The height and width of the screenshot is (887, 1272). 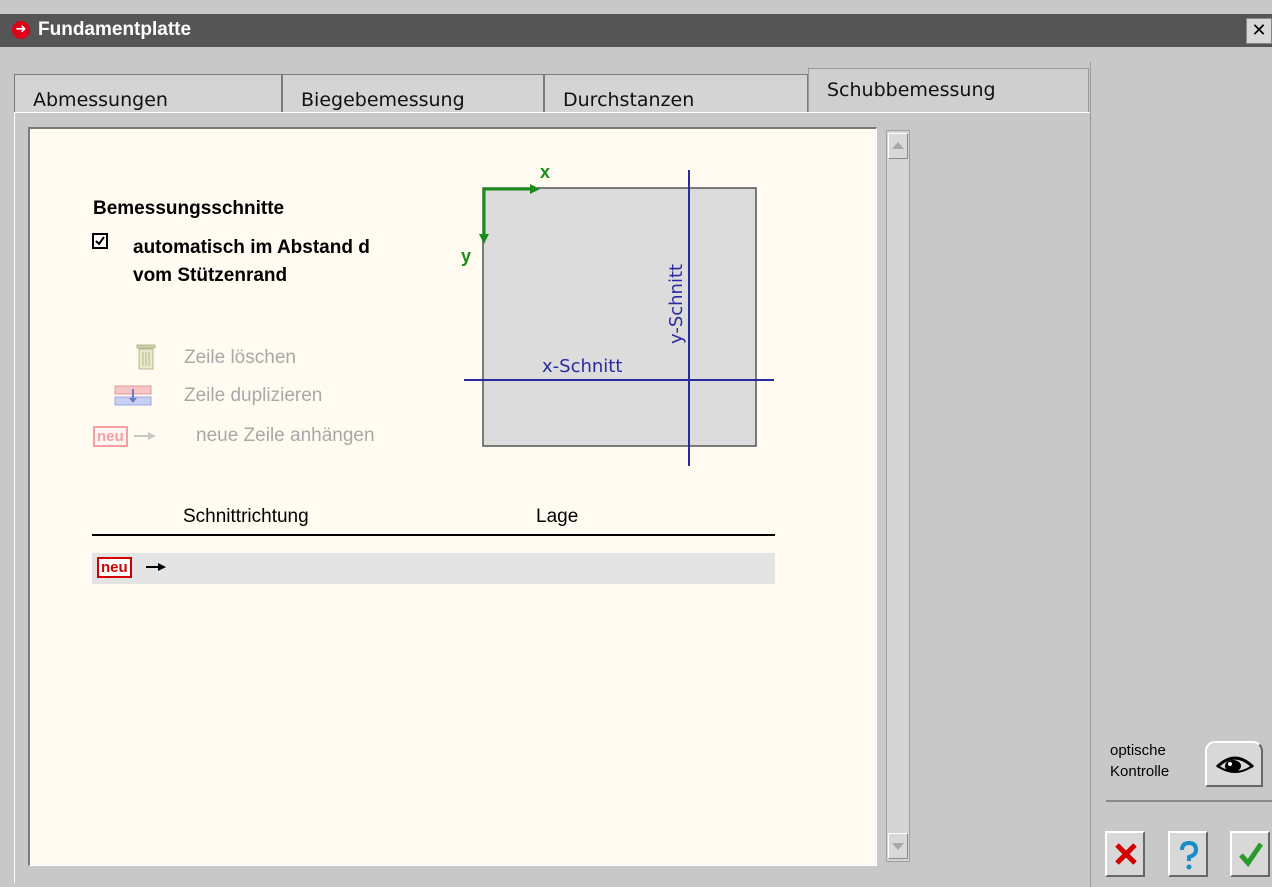 I want to click on plate-outline, so click(x=619, y=317).